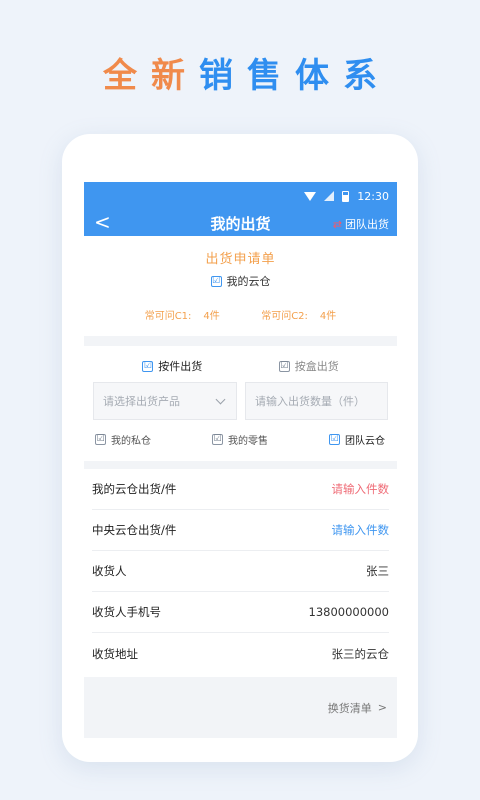 The image size is (480, 800). What do you see at coordinates (115, 653) in the screenshot?
I see `row-label: 收货地址` at bounding box center [115, 653].